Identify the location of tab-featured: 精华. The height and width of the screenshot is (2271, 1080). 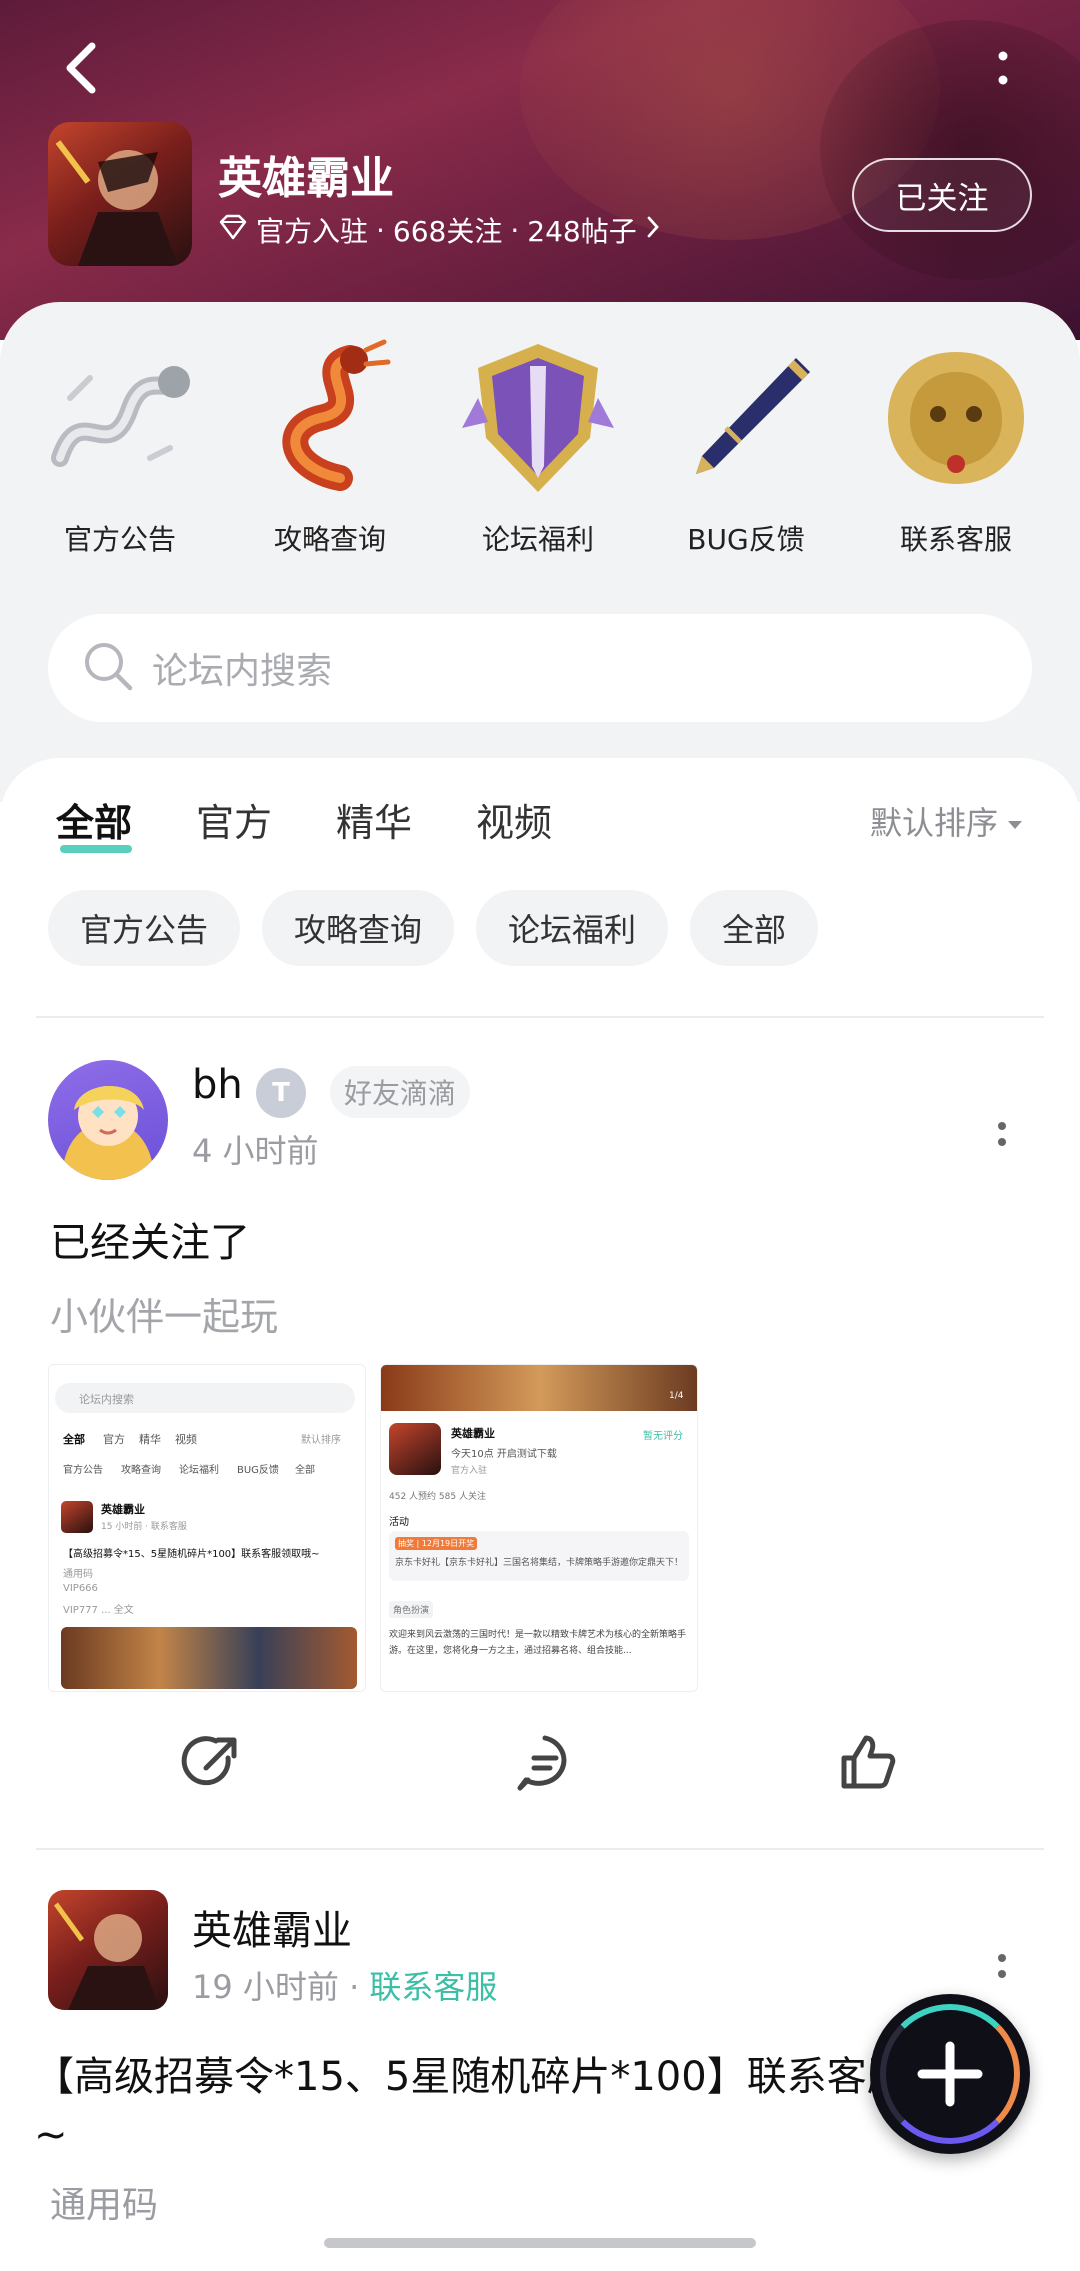
(374, 822).